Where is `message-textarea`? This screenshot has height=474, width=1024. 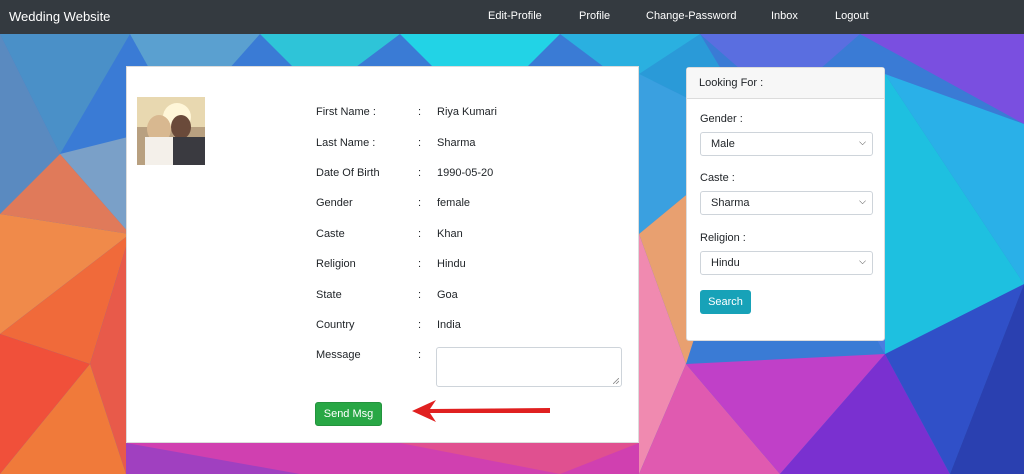 message-textarea is located at coordinates (529, 367).